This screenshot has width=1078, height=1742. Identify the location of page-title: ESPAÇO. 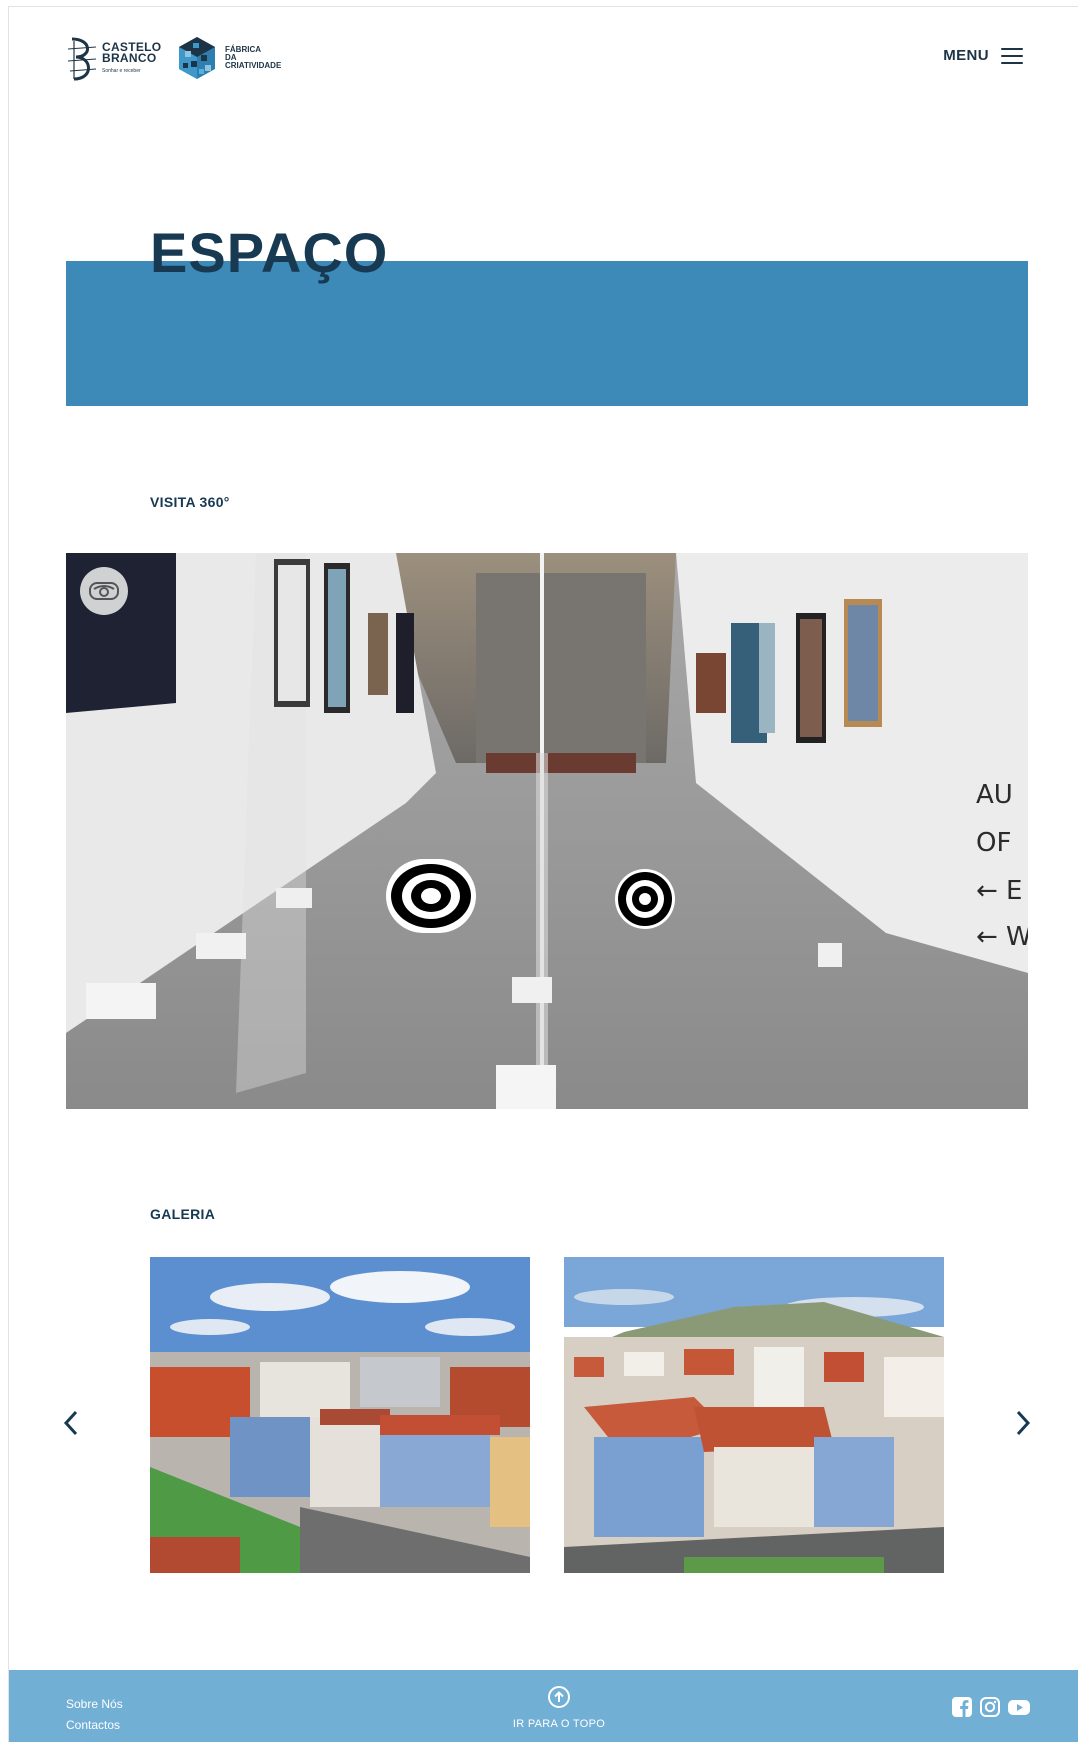
(269, 252).